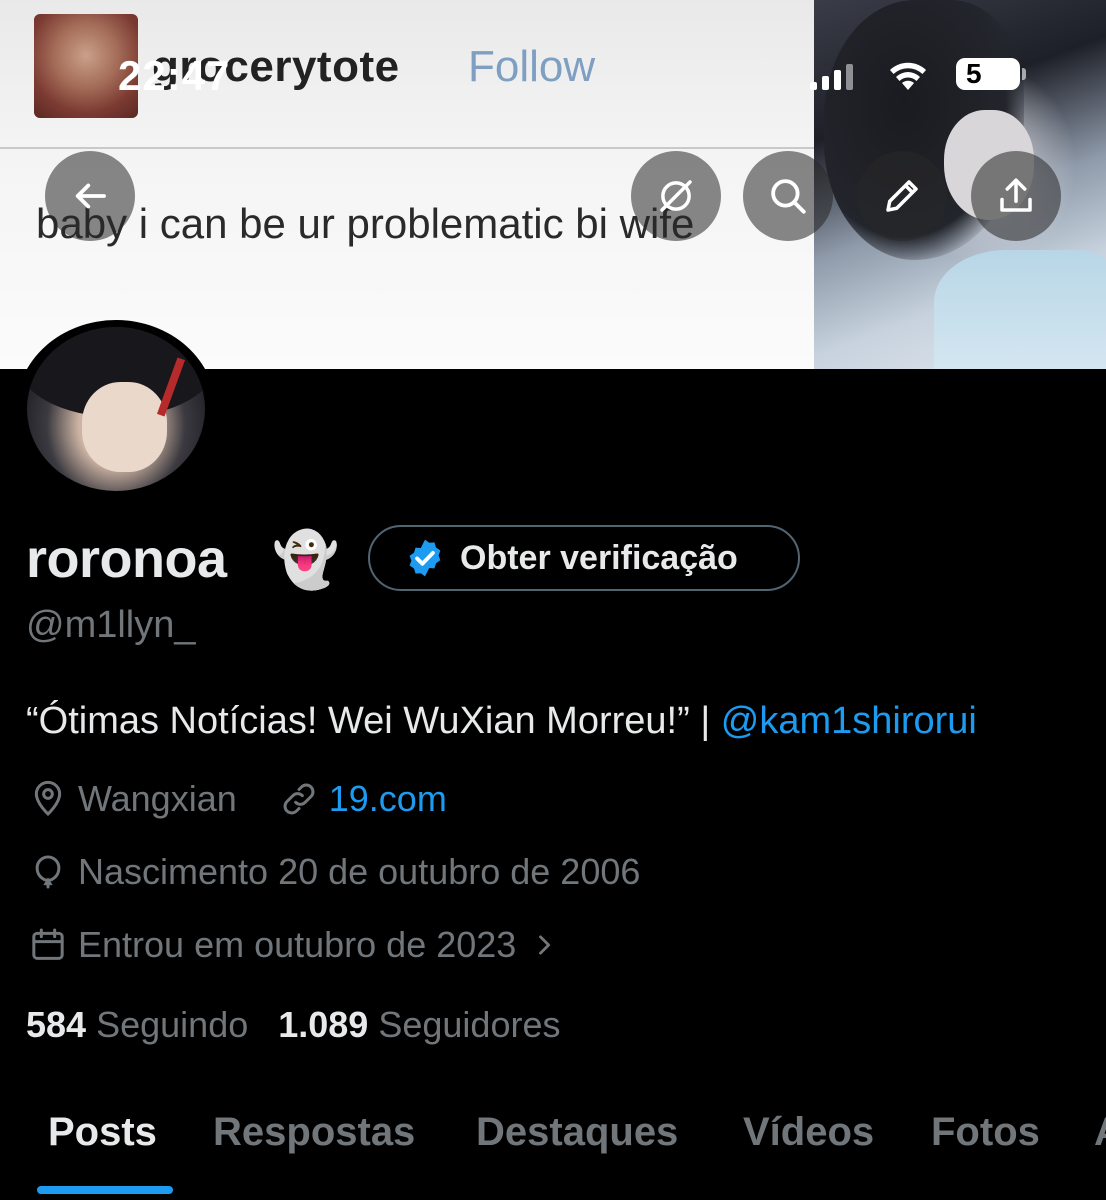  Describe the element at coordinates (373, 721) in the screenshot. I see `bio-text: “Ótimas Notícias! Wei WuXian Morreu!” |` at that location.